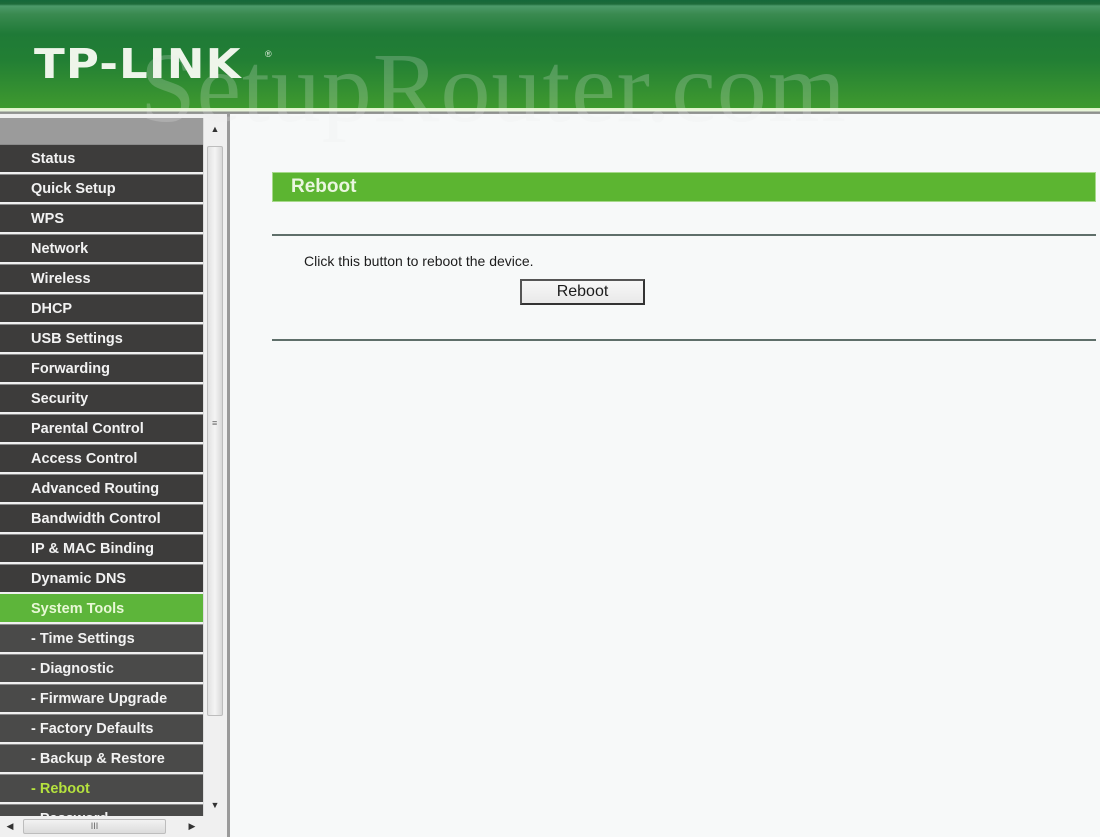 The width and height of the screenshot is (1100, 837). What do you see at coordinates (101, 548) in the screenshot?
I see `sidebar-item-ip-and-mac-binding: IP & MAC Binding` at bounding box center [101, 548].